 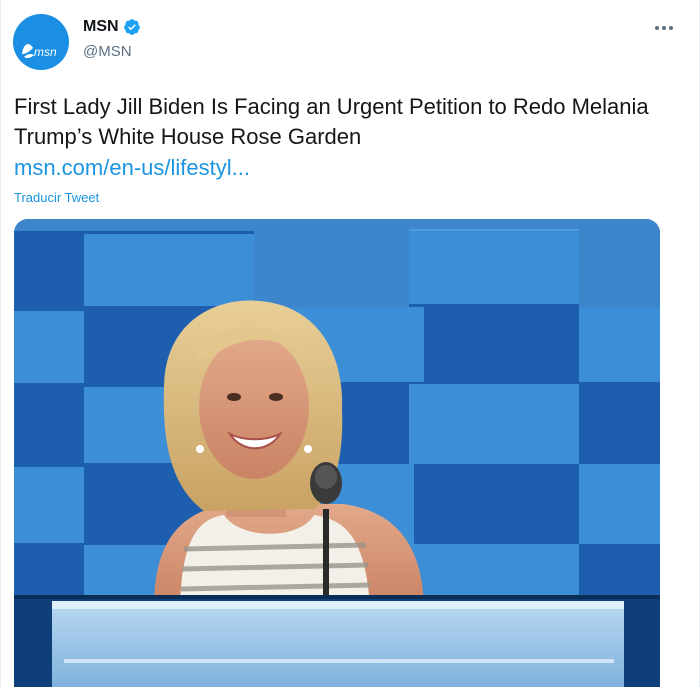 What do you see at coordinates (28, 51) in the screenshot?
I see `msn-butterfly-icon` at bounding box center [28, 51].